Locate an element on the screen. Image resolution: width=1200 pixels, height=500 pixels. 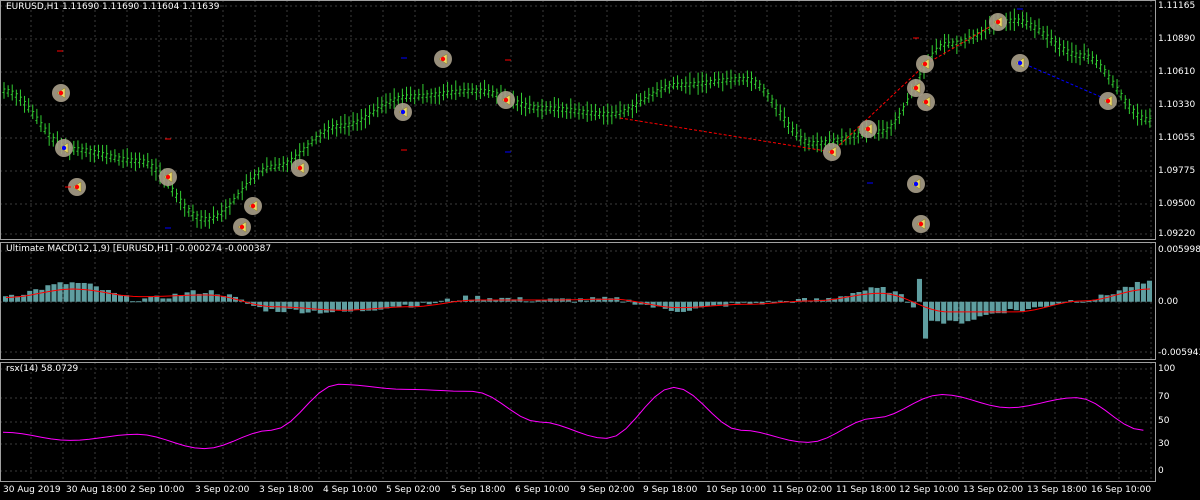
time-axis-label: 2 Sep 10:00 is located at coordinates (157, 490).